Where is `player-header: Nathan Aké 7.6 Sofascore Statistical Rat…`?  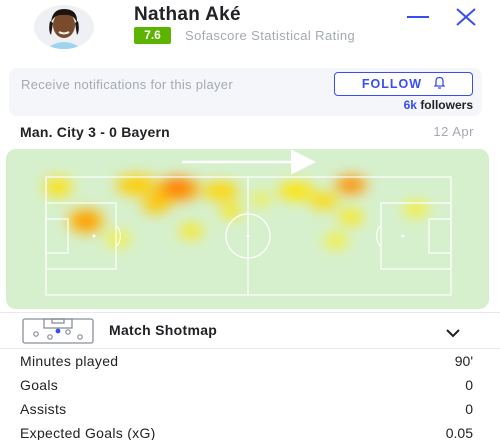
player-header: Nathan Aké 7.6 Sofascore Statistical Rat… is located at coordinates (250, 31).